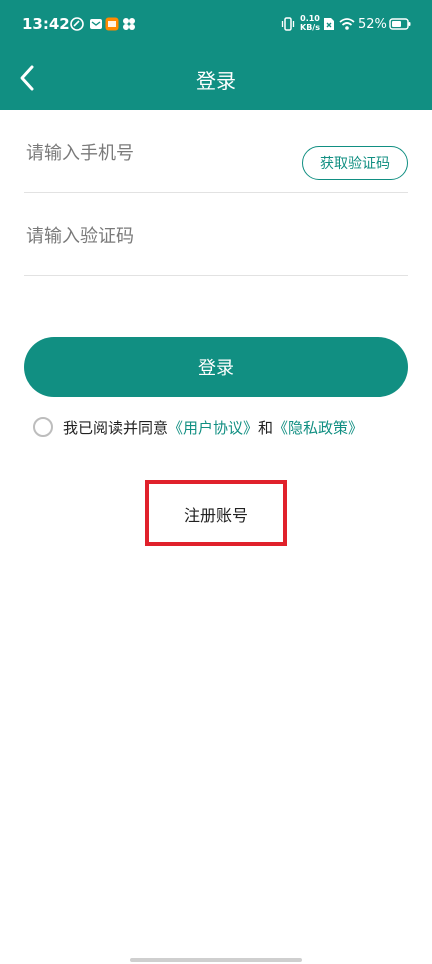  I want to click on app-header: 登录, so click(216, 81).